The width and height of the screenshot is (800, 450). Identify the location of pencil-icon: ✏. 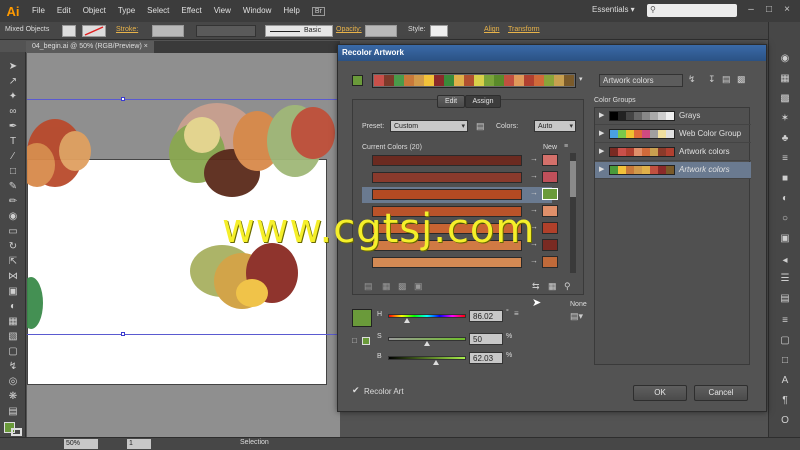
(13, 202).